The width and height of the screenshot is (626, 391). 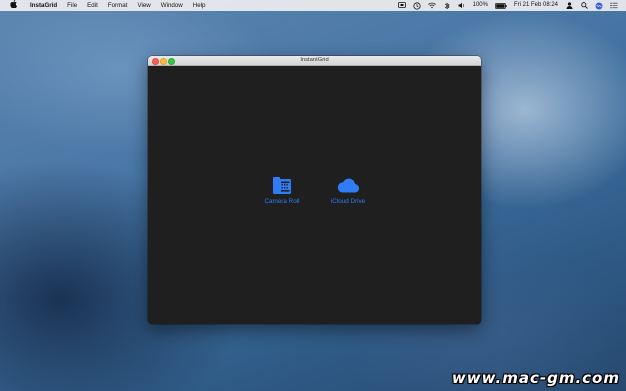 I want to click on title-bar: InstantGrid, so click(x=314, y=61).